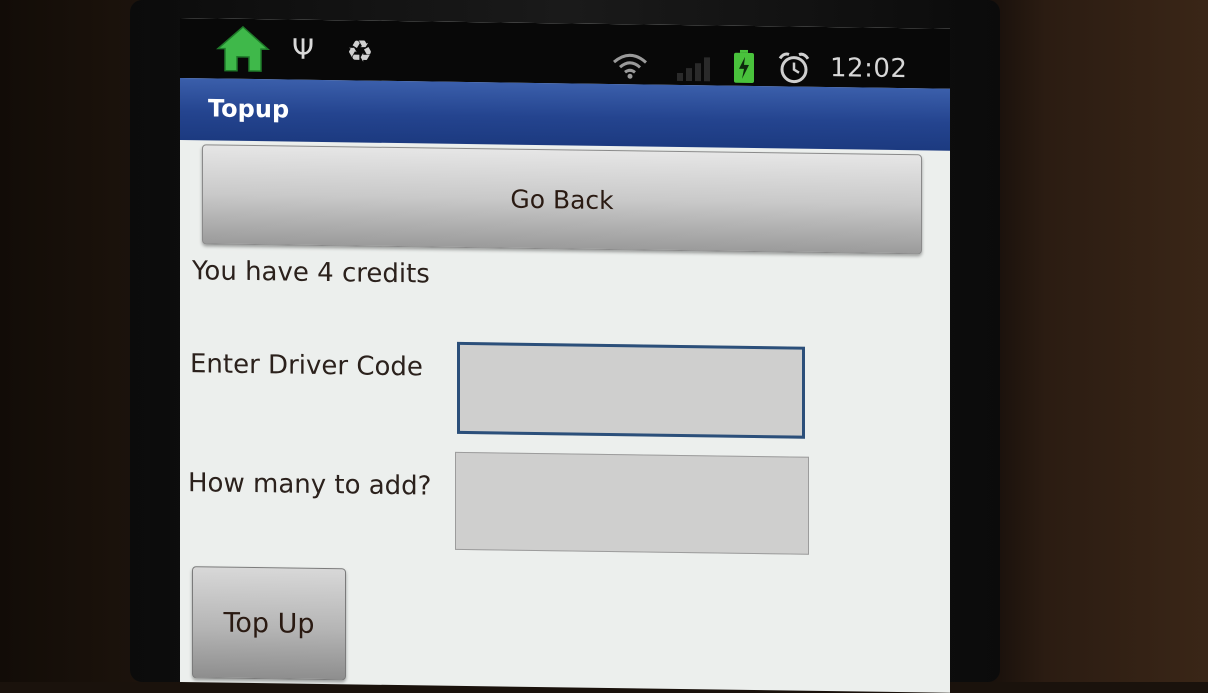 The width and height of the screenshot is (1208, 693). I want to click on recycle-icon: ♻, so click(360, 51).